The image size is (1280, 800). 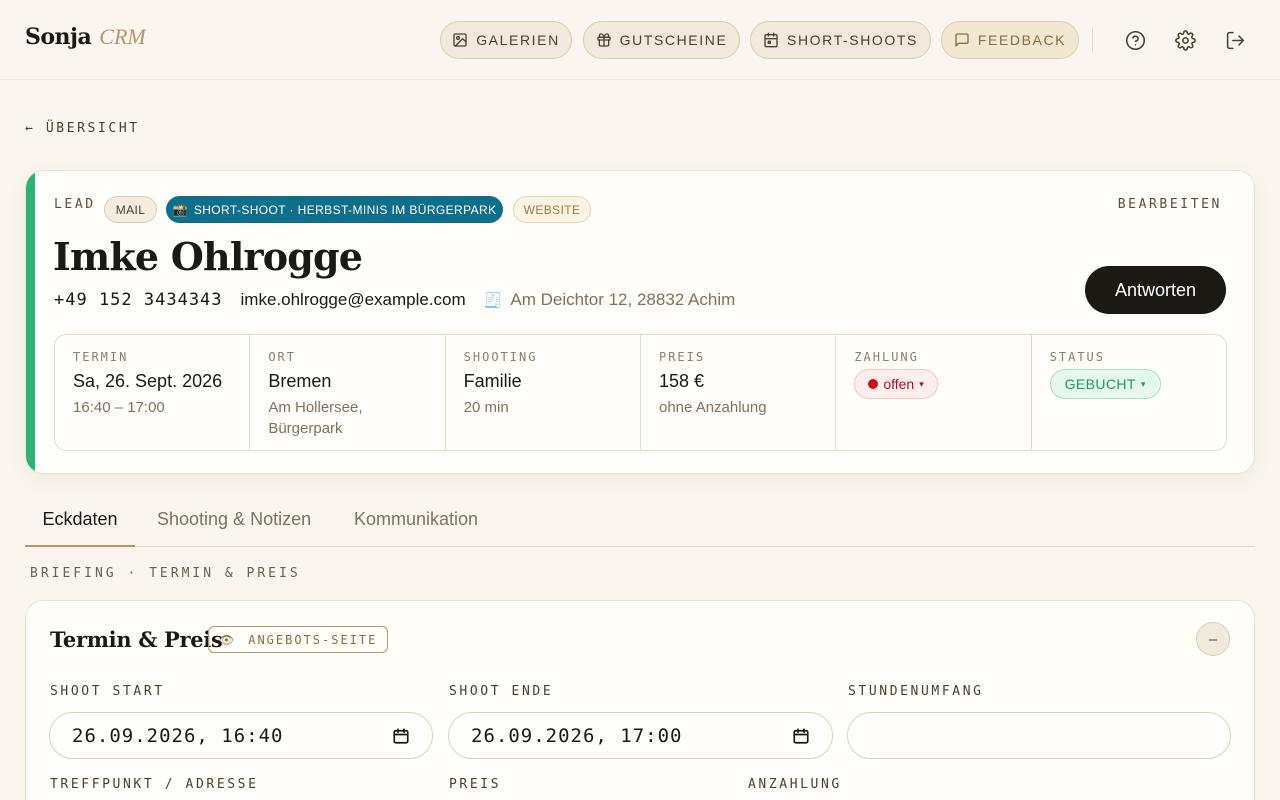 I want to click on shoot-start-input: 26.09.2026, 16:40, so click(x=241, y=735).